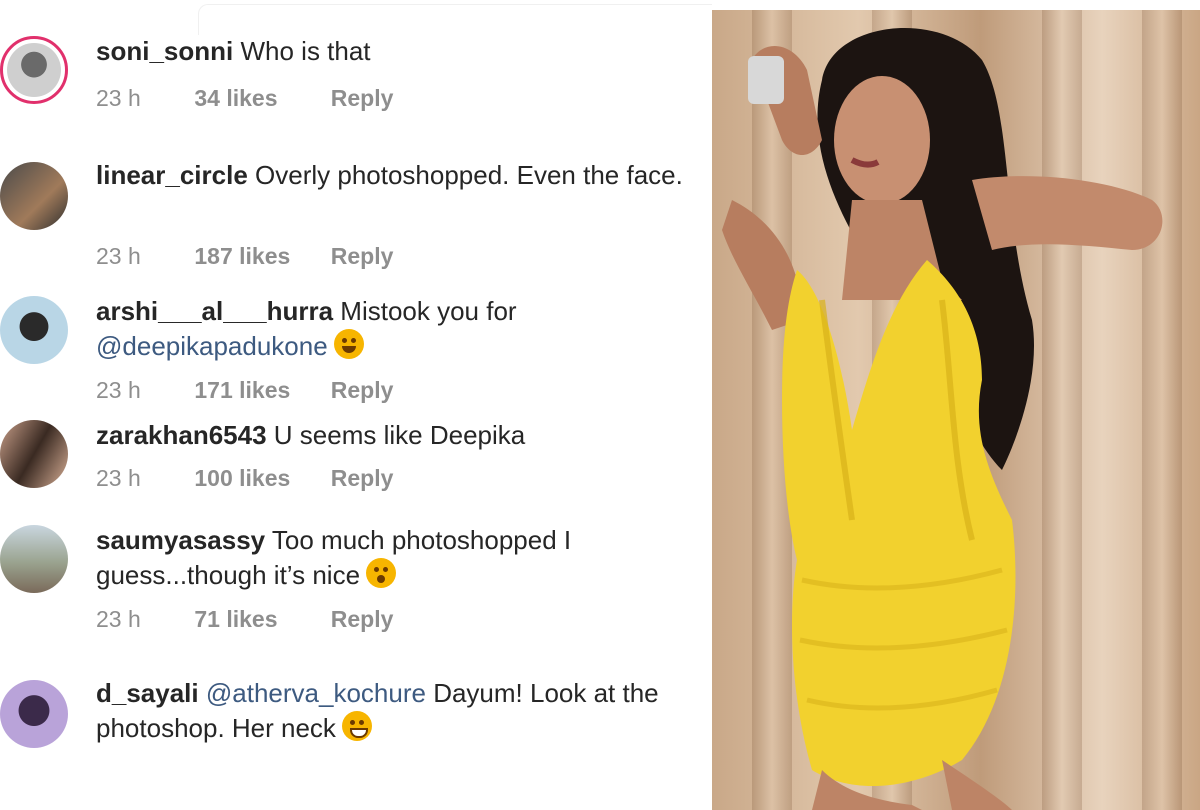 The image size is (1200, 810). I want to click on comment-likes: 171 likes, so click(259, 390).